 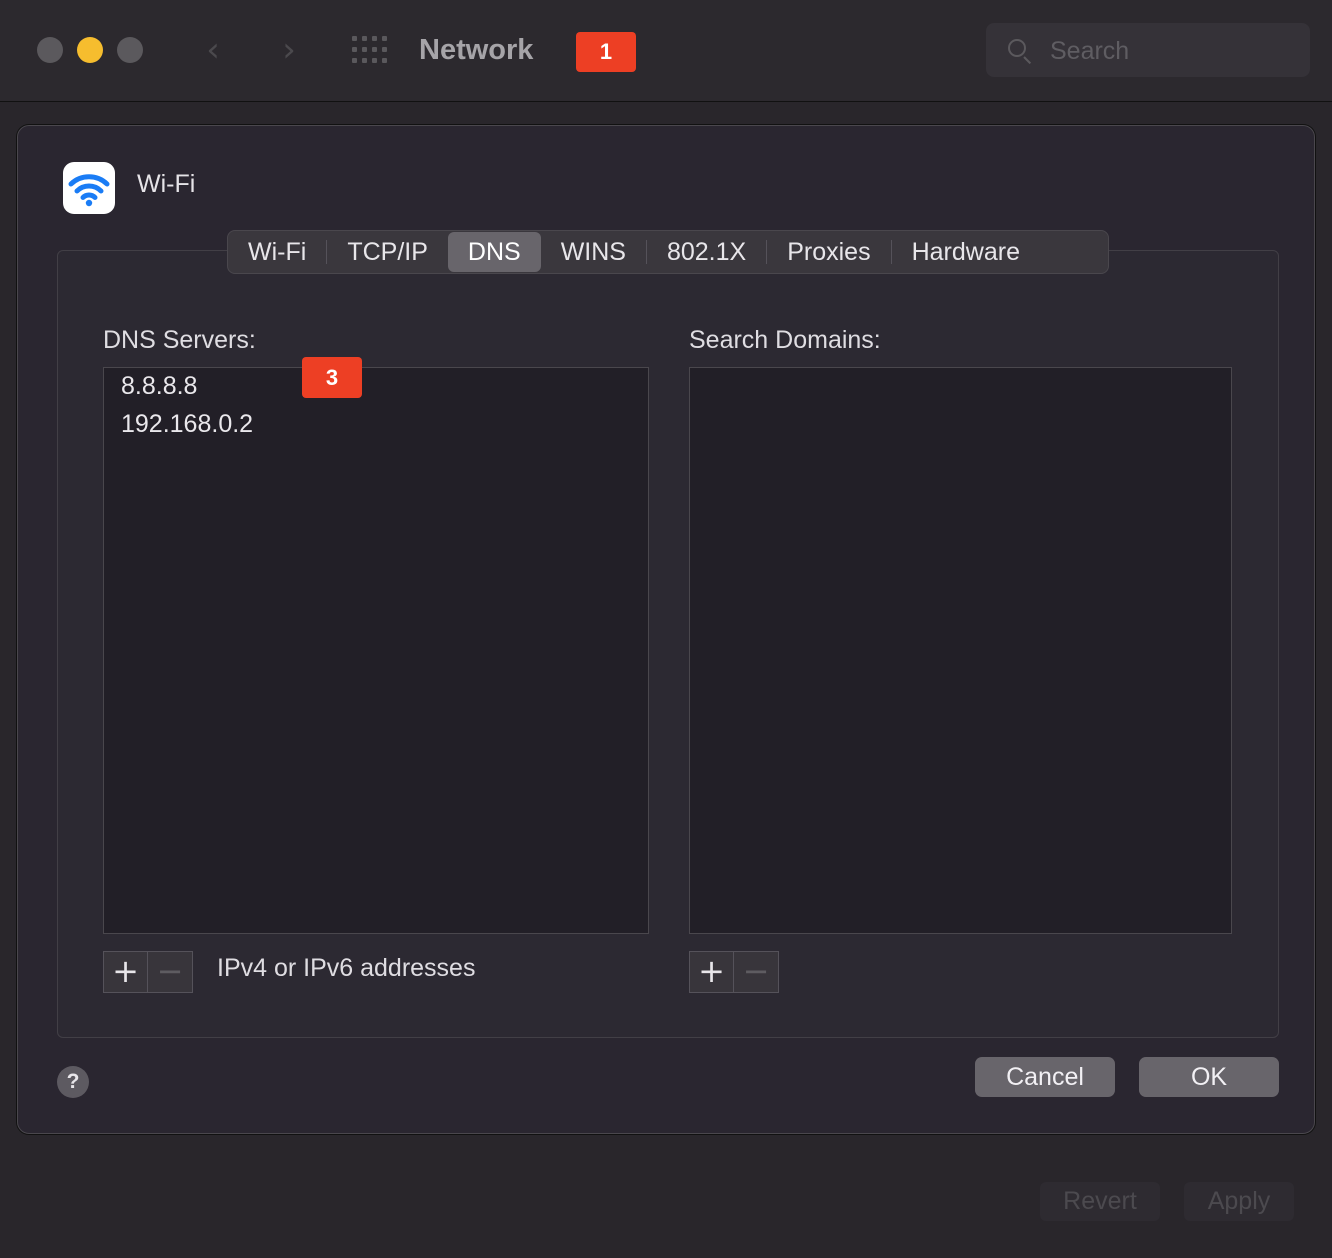 What do you see at coordinates (494, 252) in the screenshot?
I see `tab-dns: DNS` at bounding box center [494, 252].